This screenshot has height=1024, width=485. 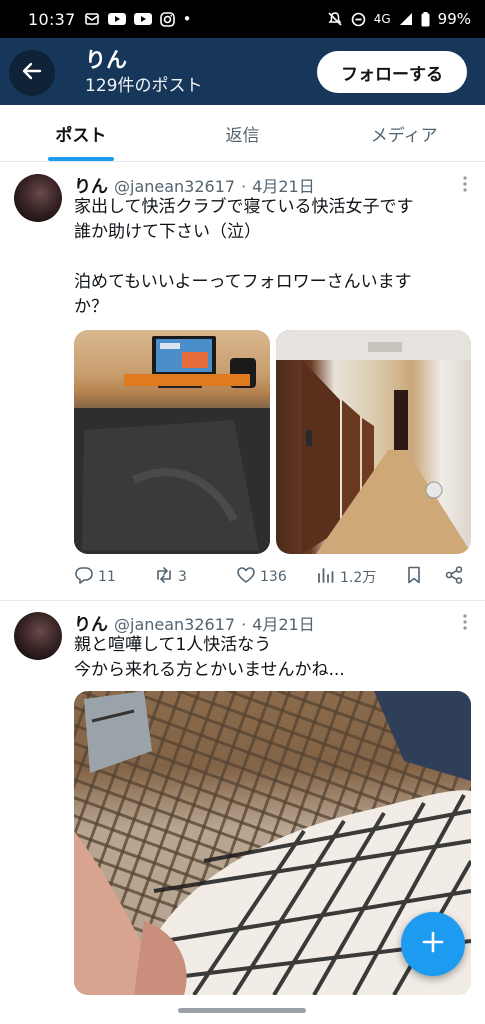 I want to click on instagram-icon, so click(x=167, y=19).